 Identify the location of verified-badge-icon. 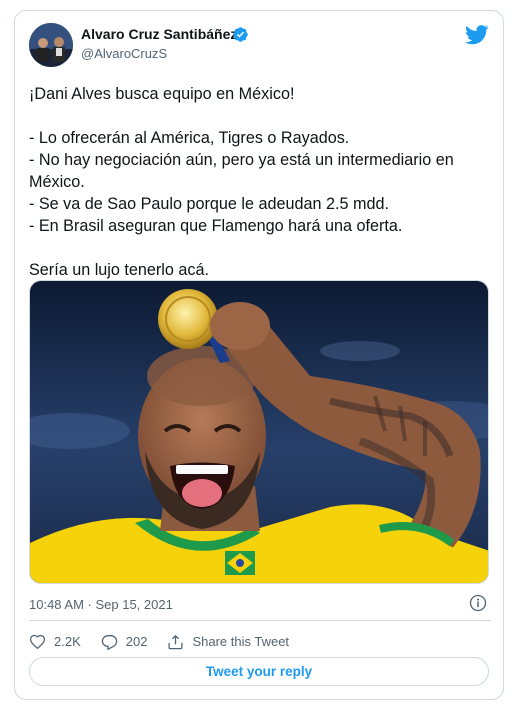
(240, 34).